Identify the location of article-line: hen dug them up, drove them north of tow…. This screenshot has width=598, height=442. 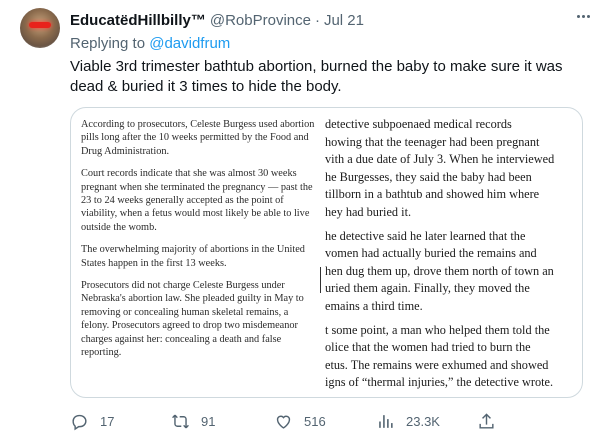
(439, 270).